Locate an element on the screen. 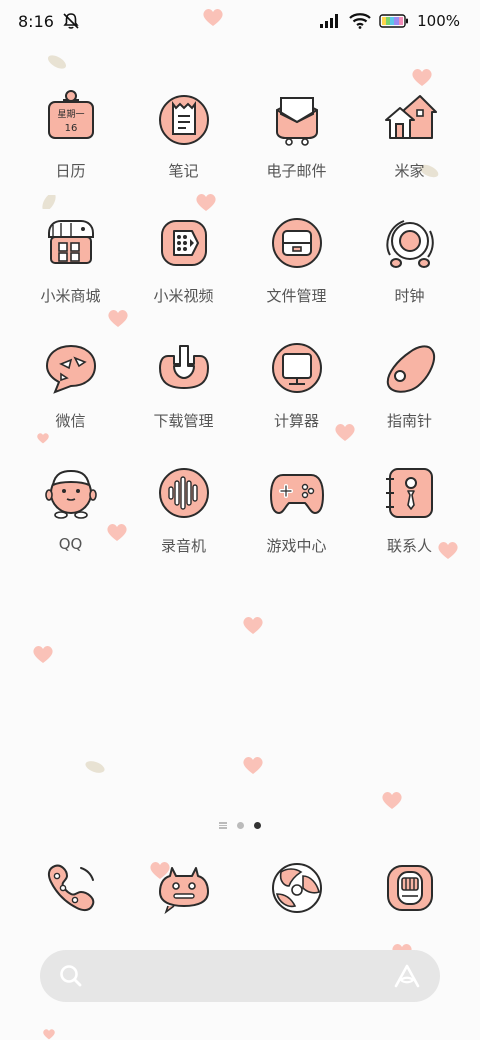 The image size is (480, 1040). app-label: 米家 is located at coordinates (409, 171).